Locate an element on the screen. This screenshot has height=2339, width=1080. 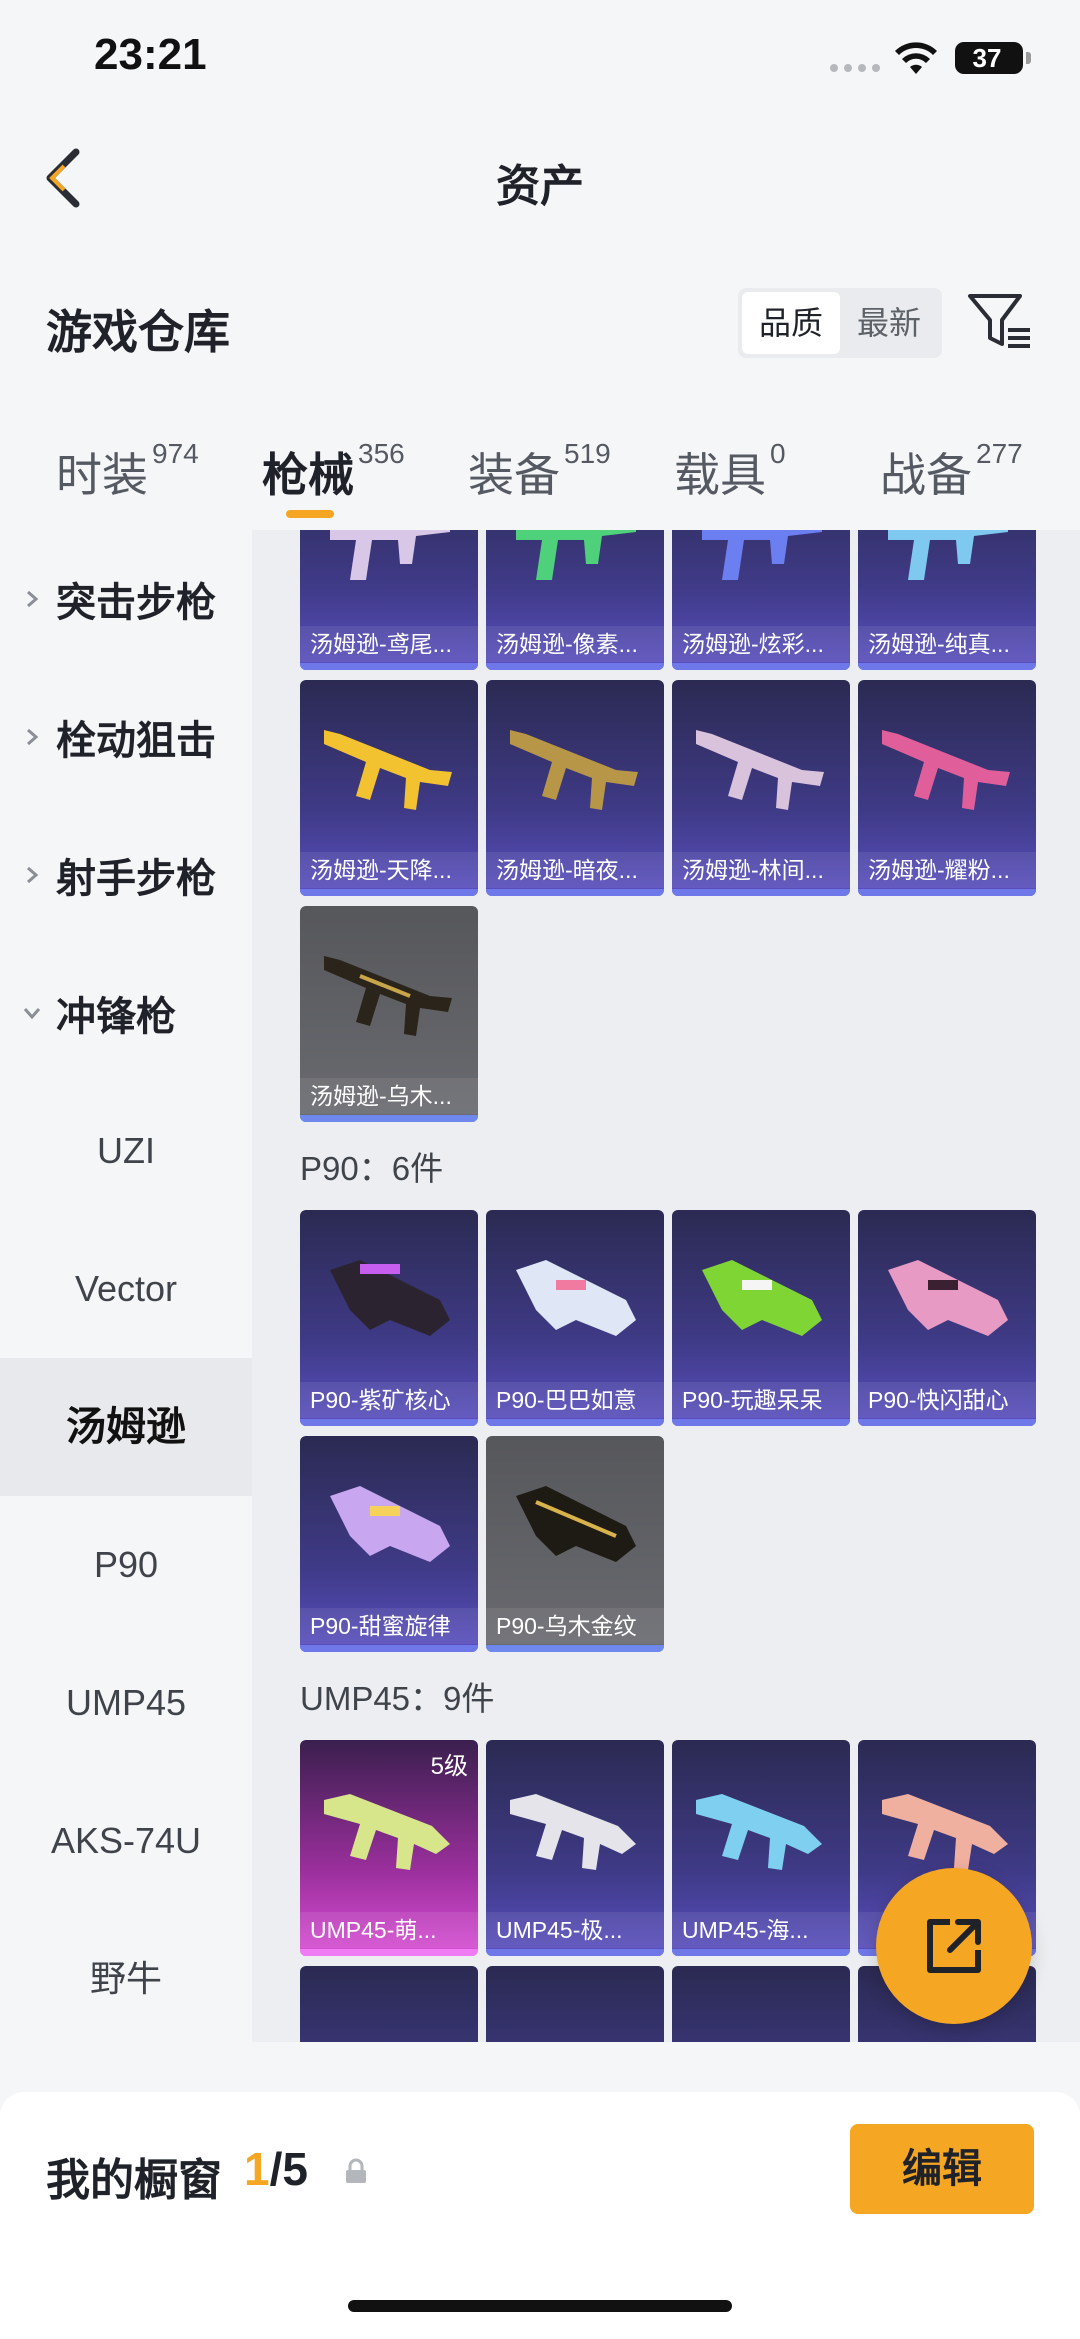
battery-level: 37 is located at coordinates (987, 58).